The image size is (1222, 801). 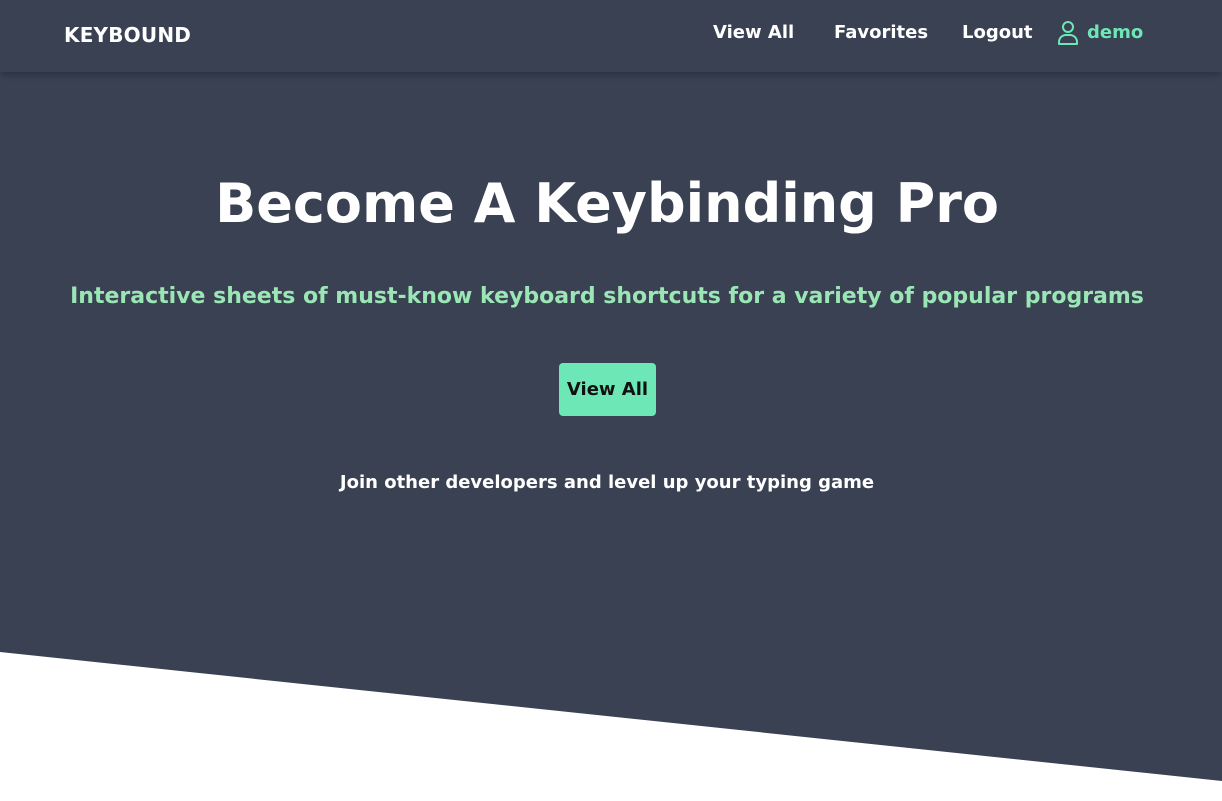 What do you see at coordinates (1068, 33) in the screenshot?
I see `user-icon` at bounding box center [1068, 33].